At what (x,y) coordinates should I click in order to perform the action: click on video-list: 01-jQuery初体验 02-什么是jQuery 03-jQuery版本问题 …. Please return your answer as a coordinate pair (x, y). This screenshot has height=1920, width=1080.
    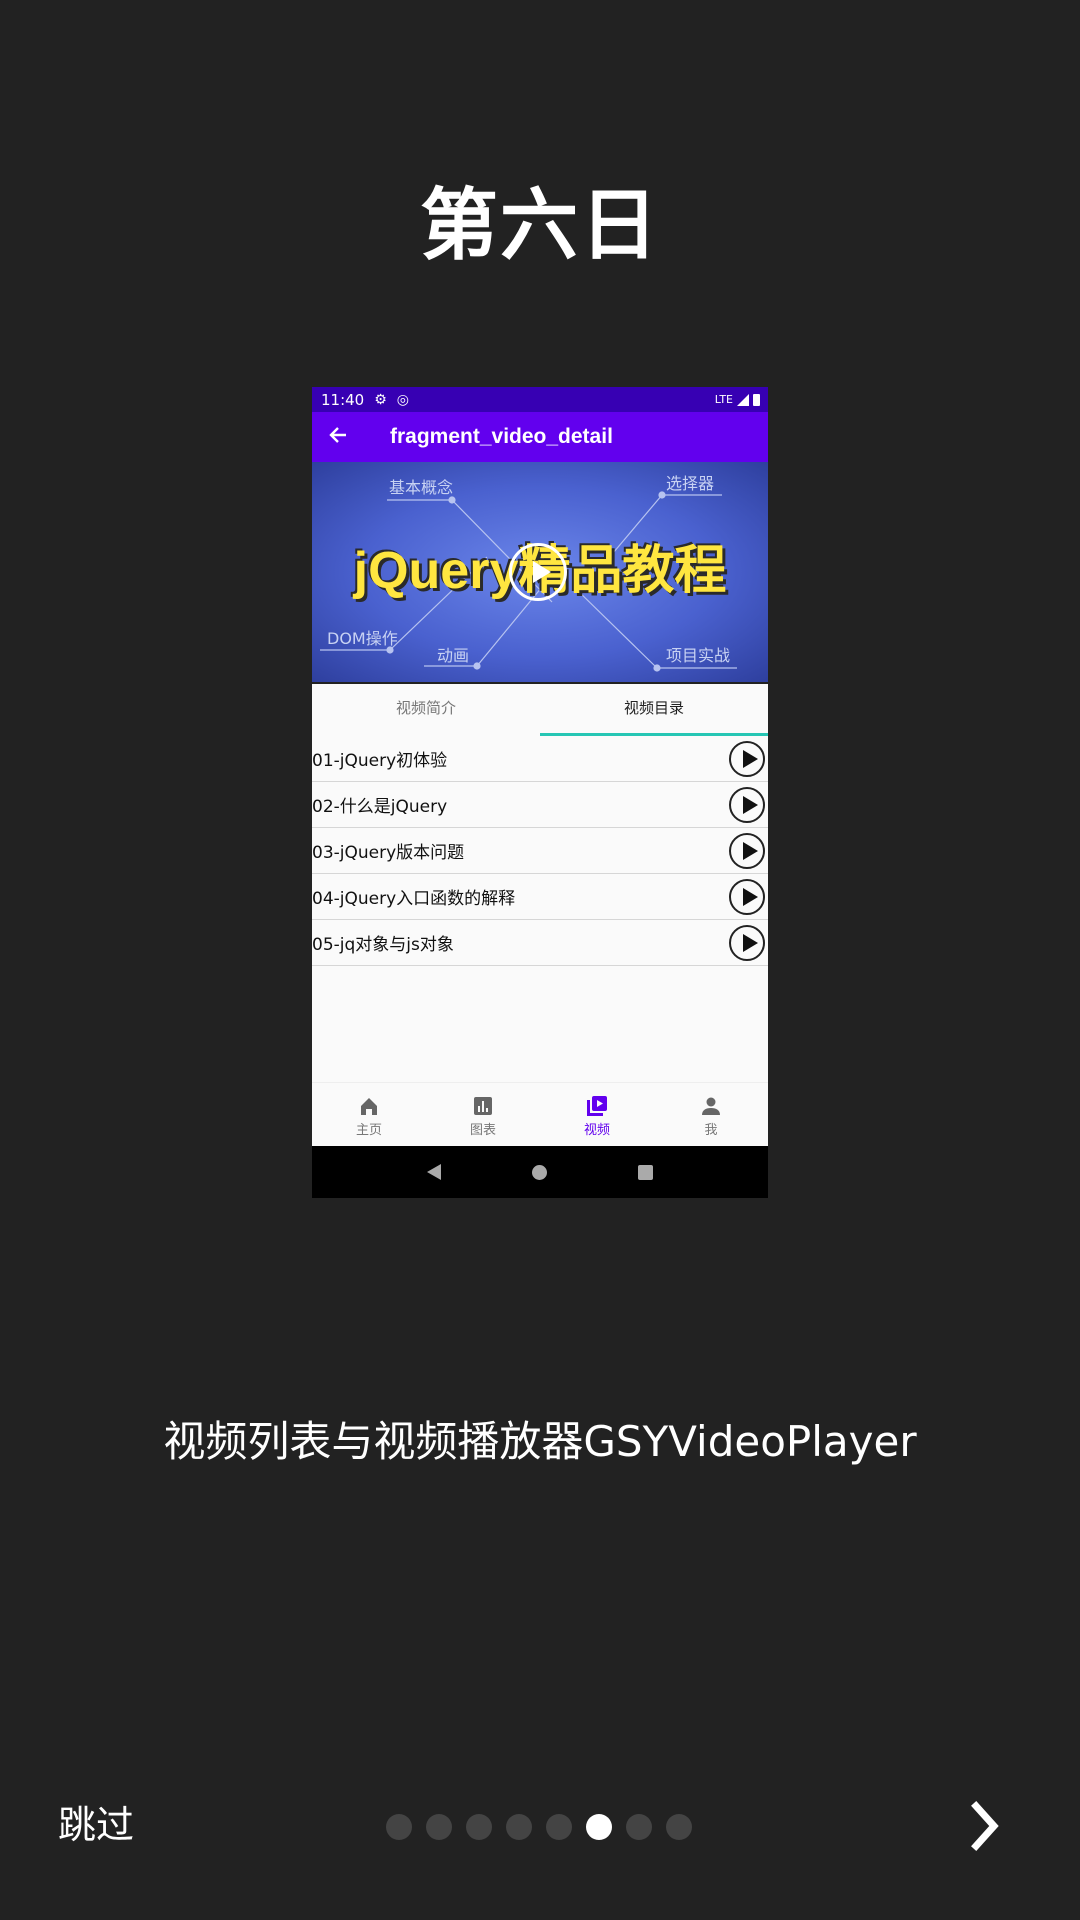
    Looking at the image, I should click on (540, 851).